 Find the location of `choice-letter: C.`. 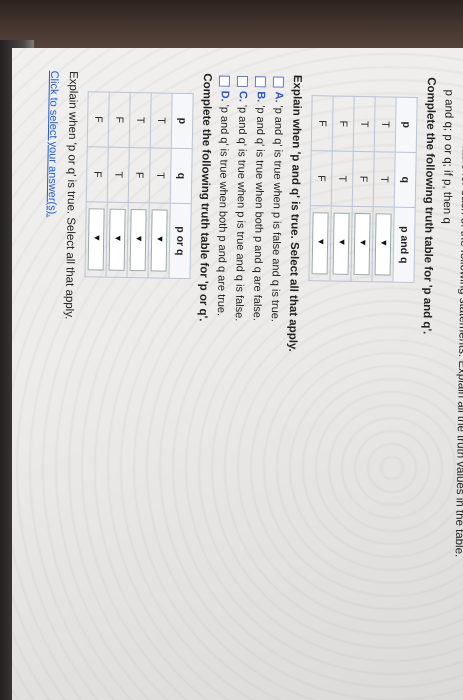

choice-letter: C. is located at coordinates (242, 96).